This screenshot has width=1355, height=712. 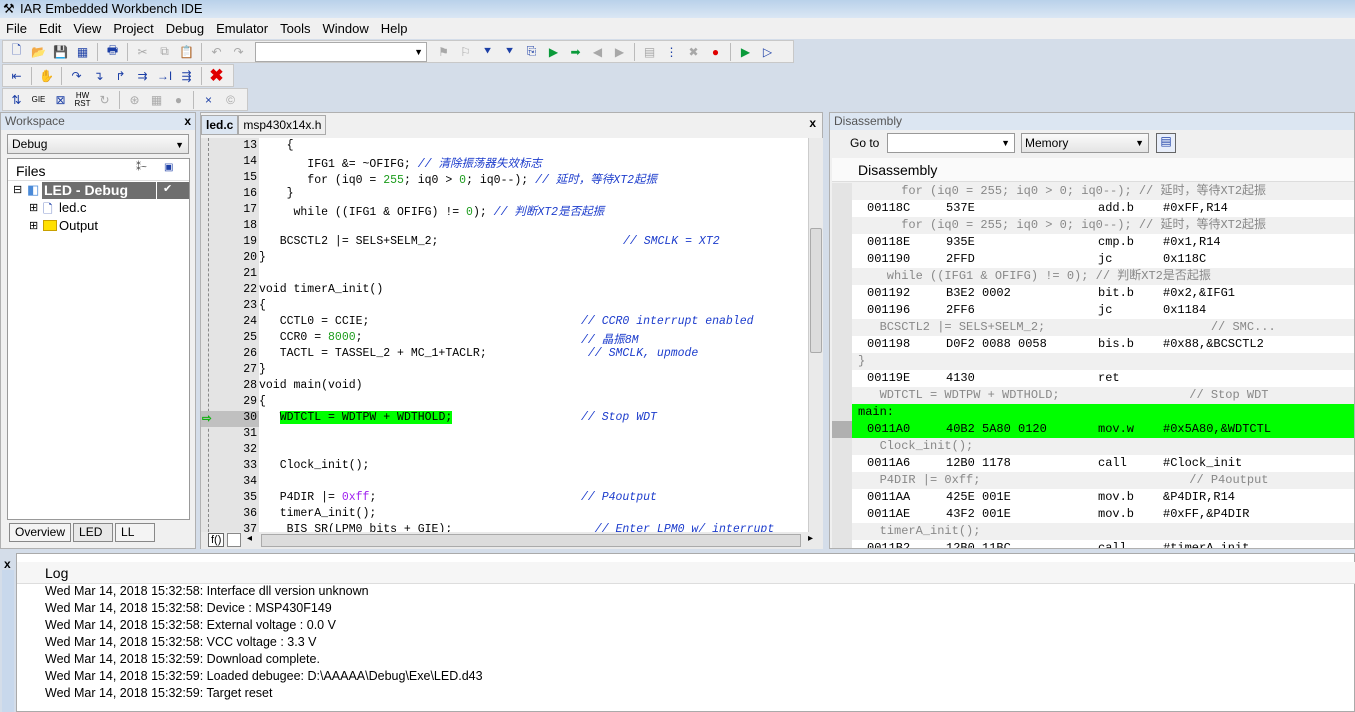 I want to click on code-line: 21, so click(x=504, y=275).